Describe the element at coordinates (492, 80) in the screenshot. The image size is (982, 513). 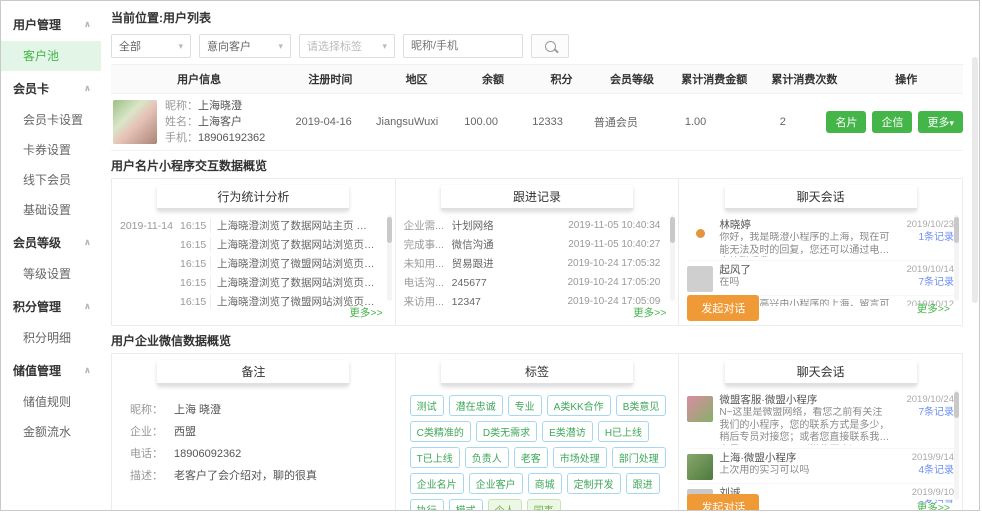
I see `col-balance: 余额` at that location.